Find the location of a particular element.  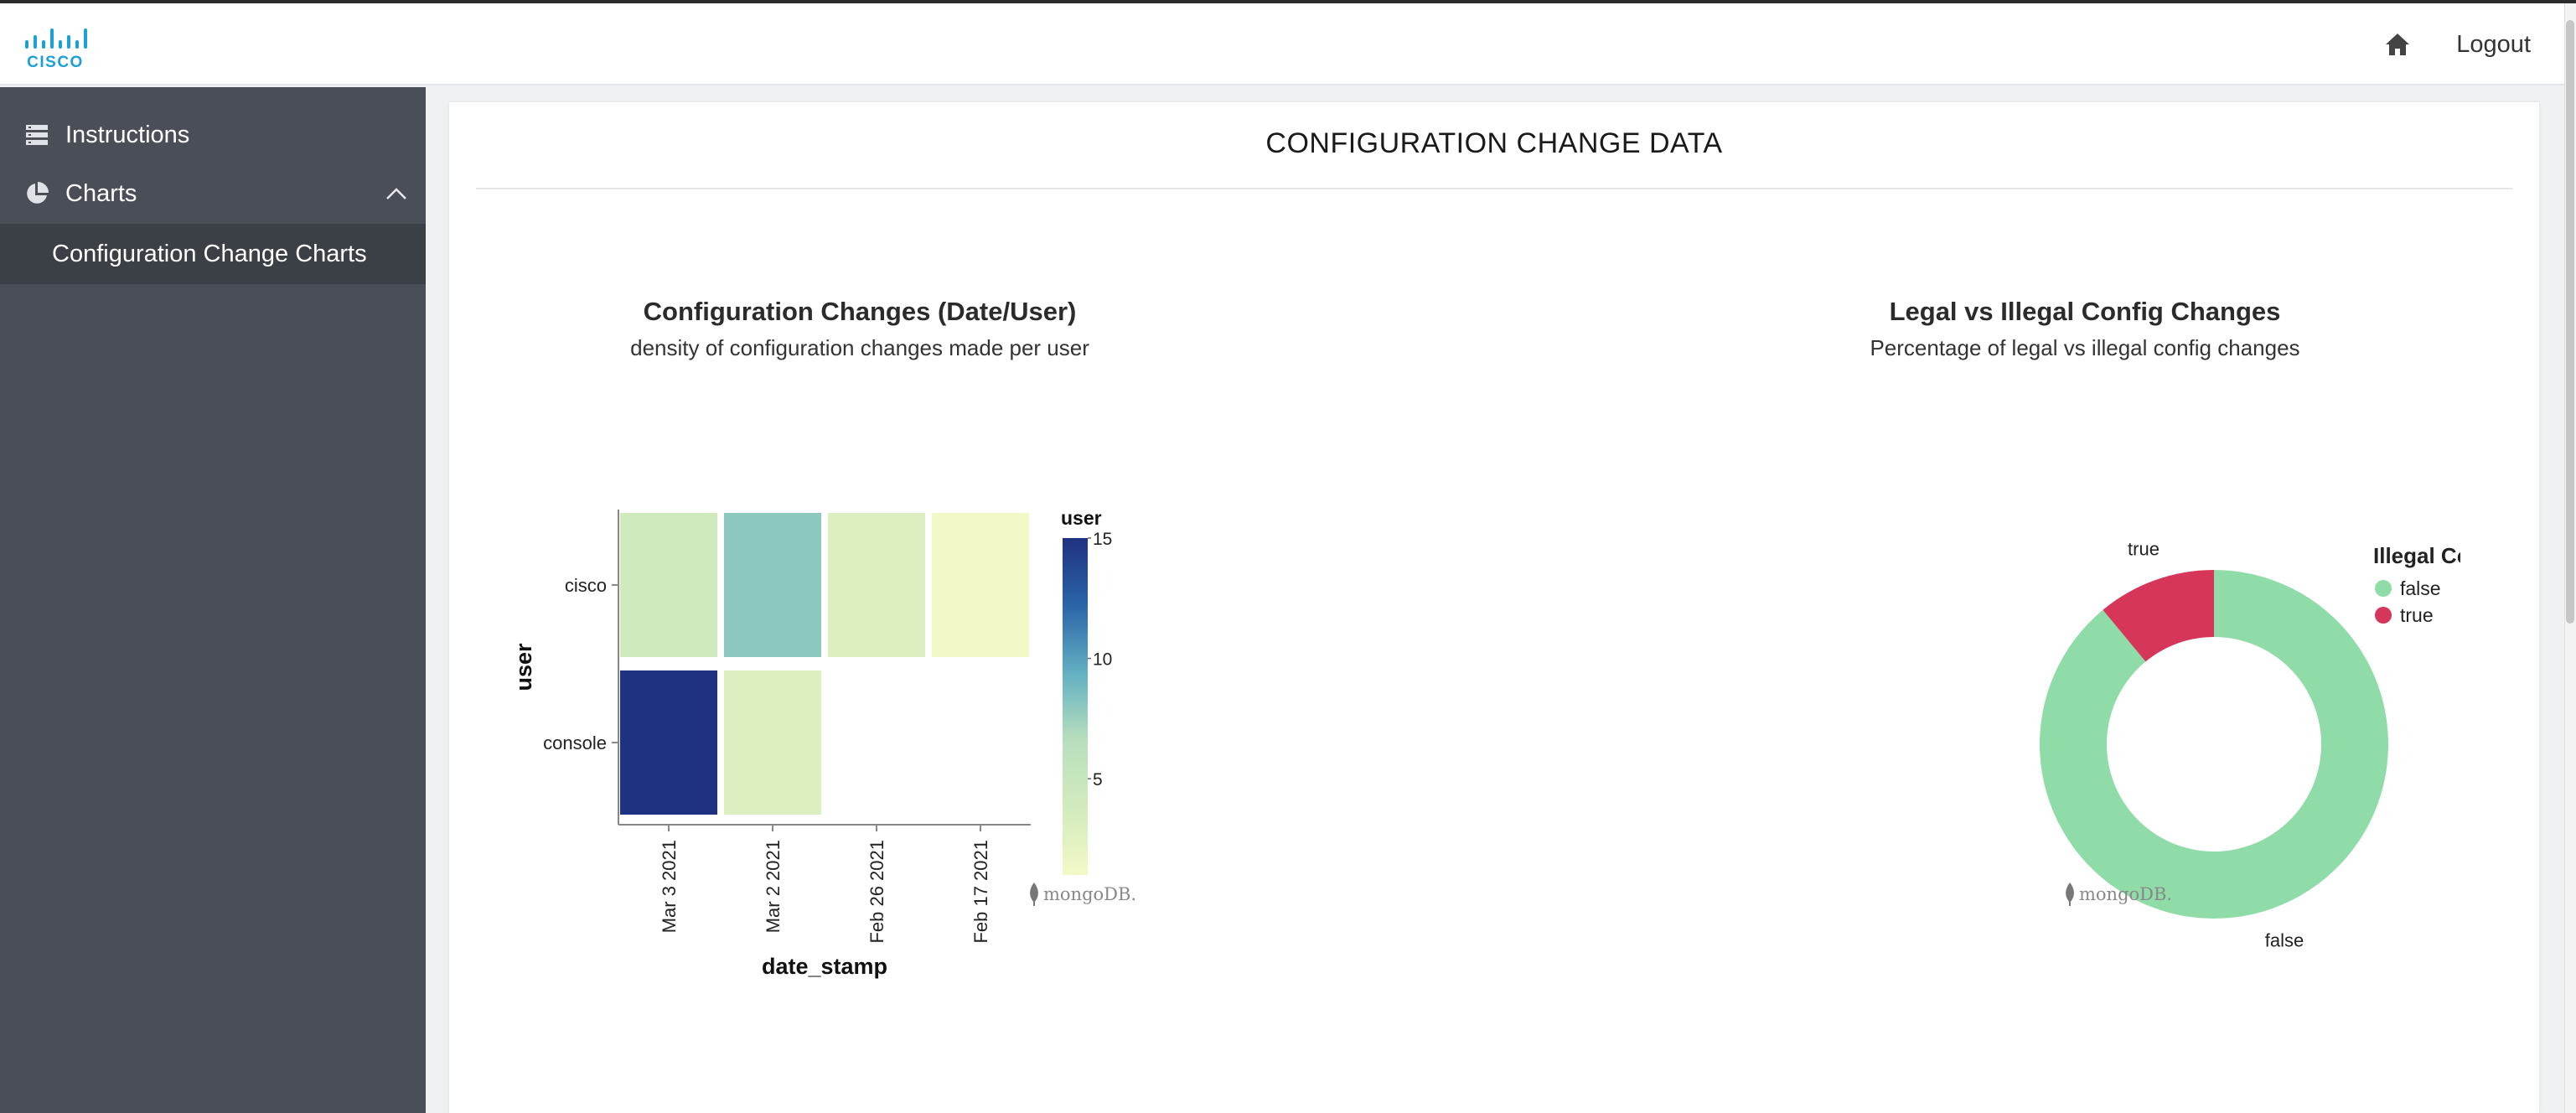

chevron-up-icon is located at coordinates (396, 193).